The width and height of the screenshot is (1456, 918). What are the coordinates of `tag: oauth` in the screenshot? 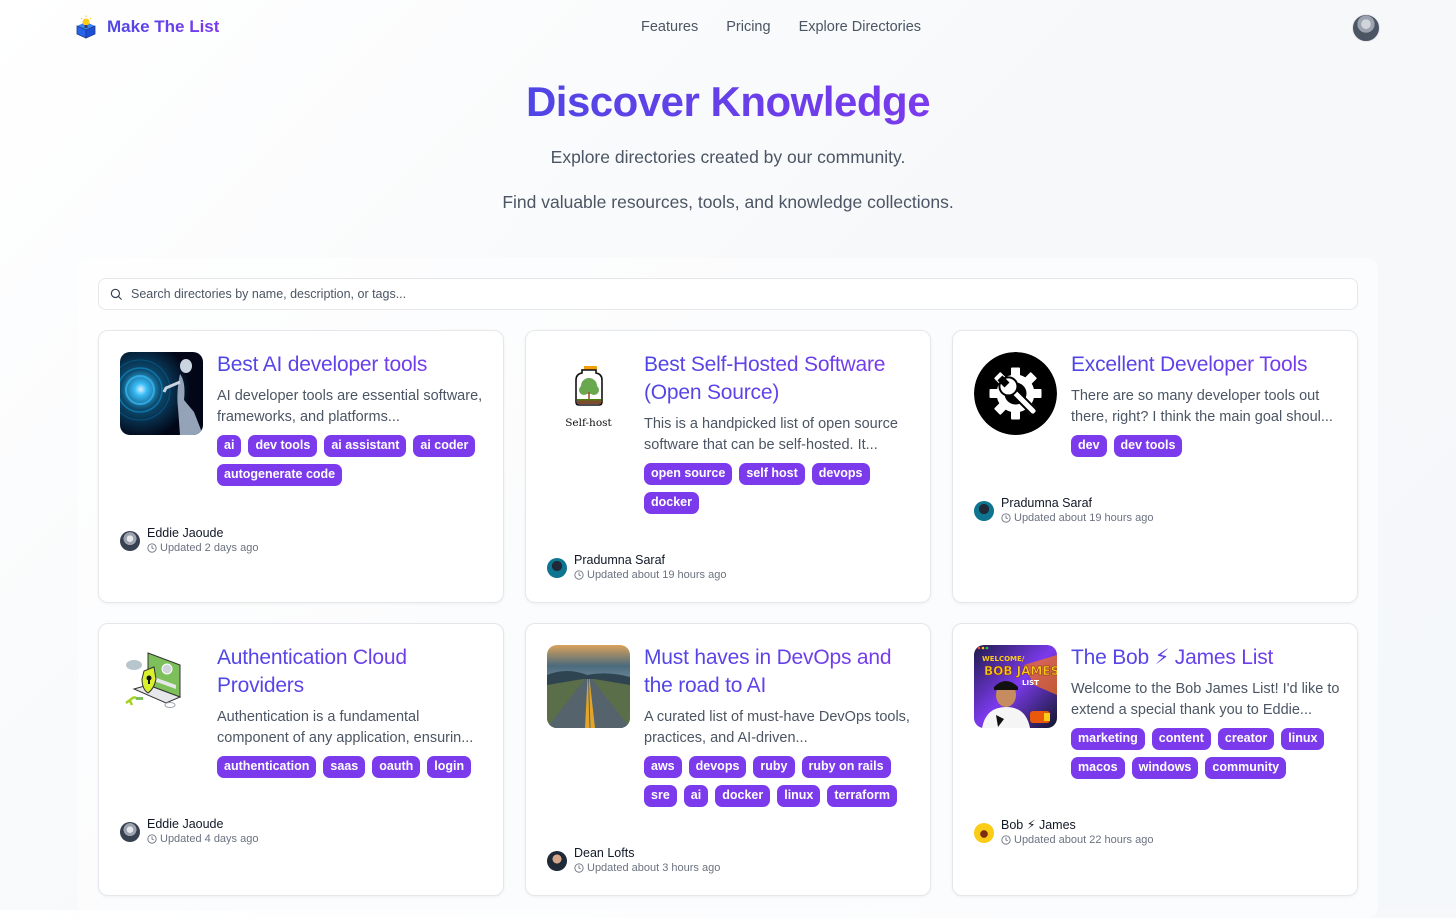 It's located at (396, 767).